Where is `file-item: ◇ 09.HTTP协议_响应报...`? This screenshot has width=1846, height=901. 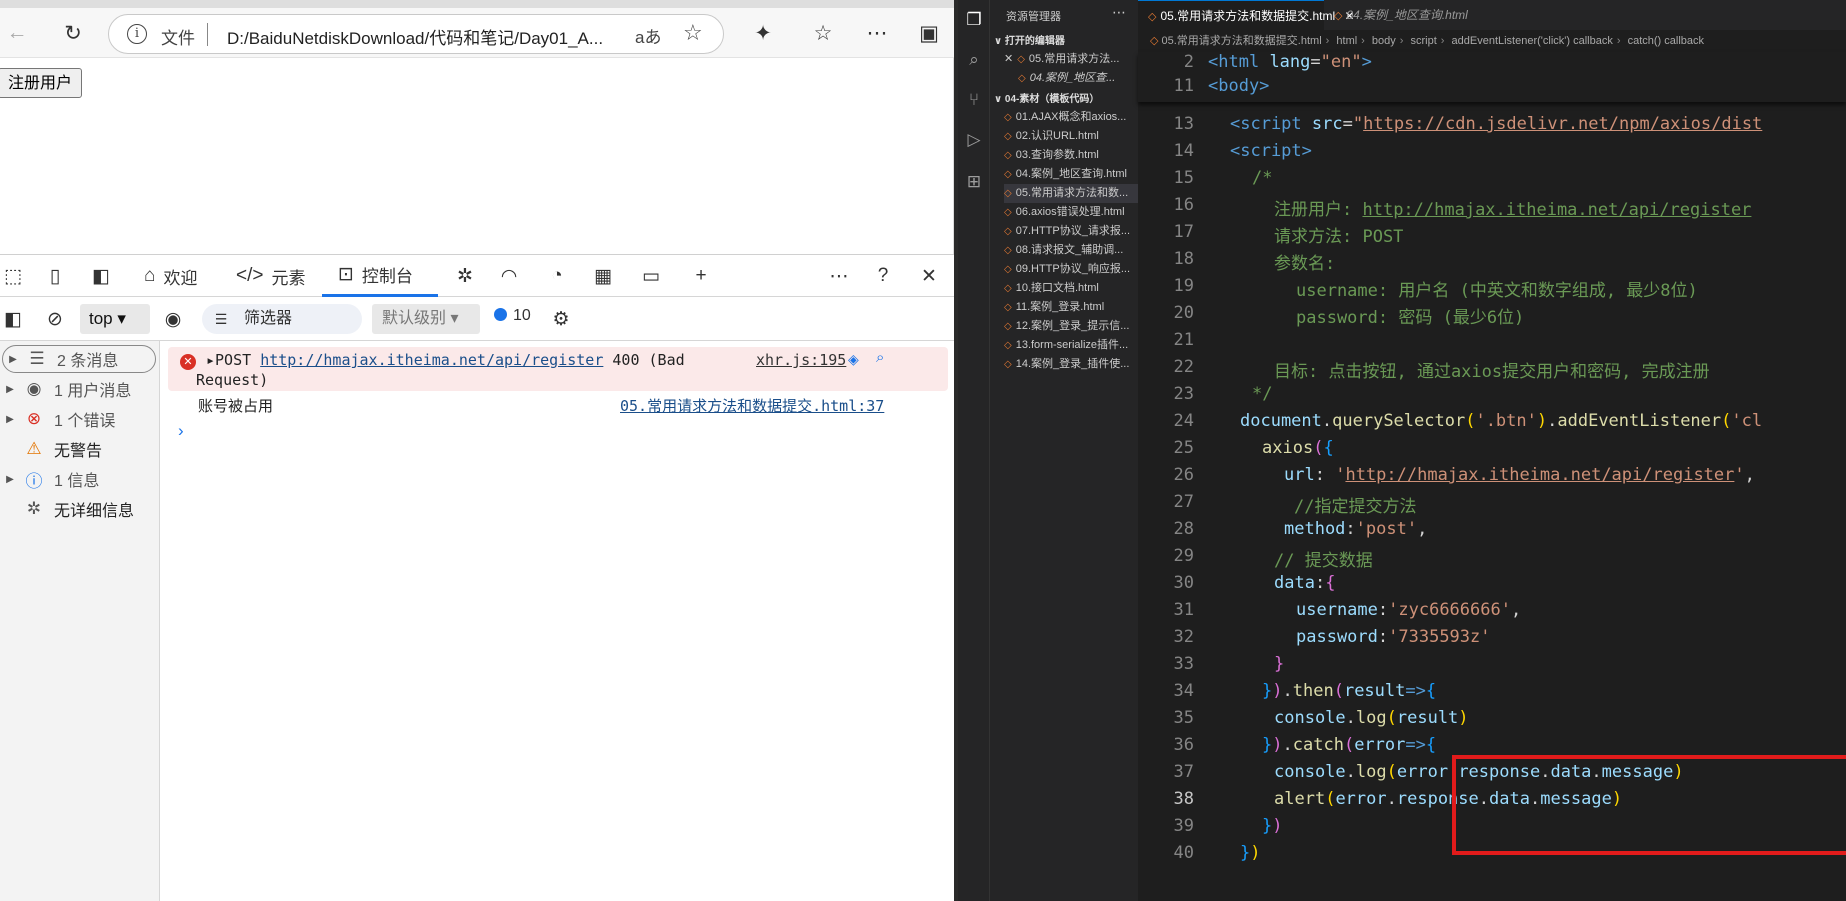
file-item: ◇ 09.HTTP协议_响应报... is located at coordinates (1074, 269).